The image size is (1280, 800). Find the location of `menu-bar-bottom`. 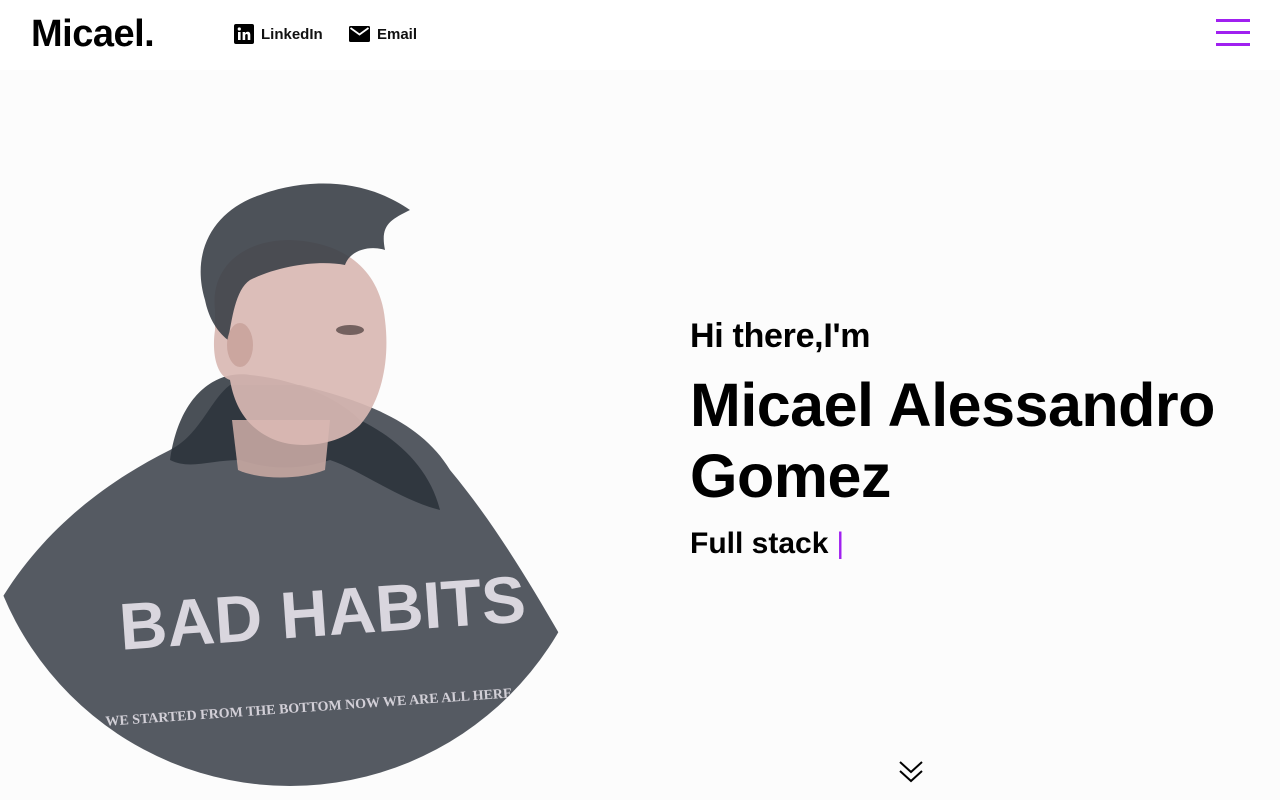

menu-bar-bottom is located at coordinates (1233, 44).